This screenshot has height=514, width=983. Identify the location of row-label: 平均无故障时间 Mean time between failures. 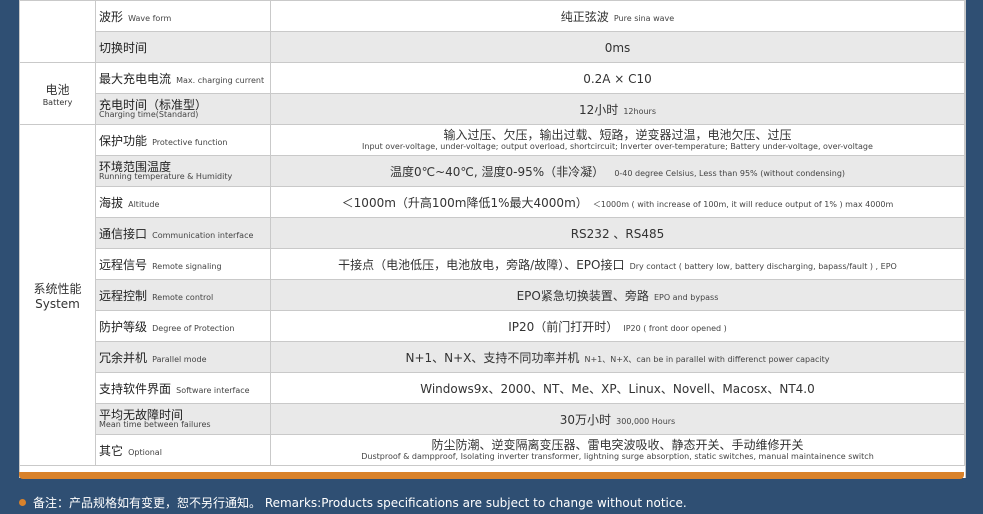
(183, 419).